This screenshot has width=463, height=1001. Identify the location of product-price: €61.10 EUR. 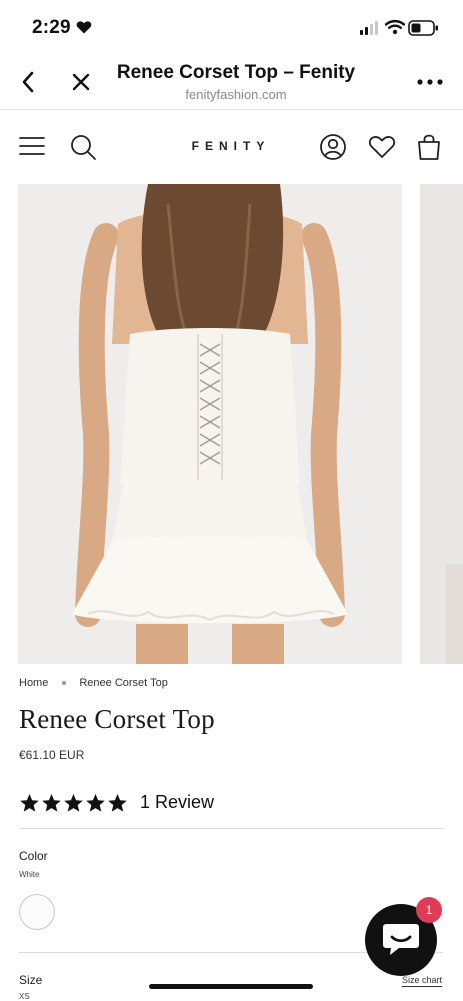
(52, 755).